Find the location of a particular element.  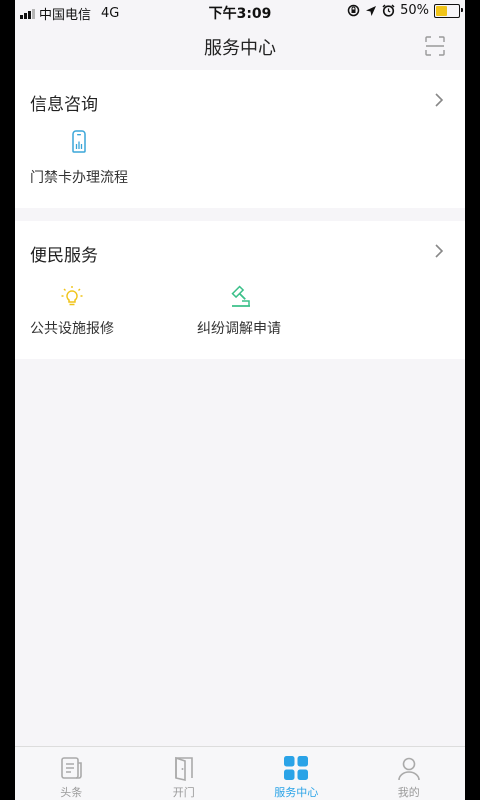

tab-label: 服务中心 is located at coordinates (296, 792).